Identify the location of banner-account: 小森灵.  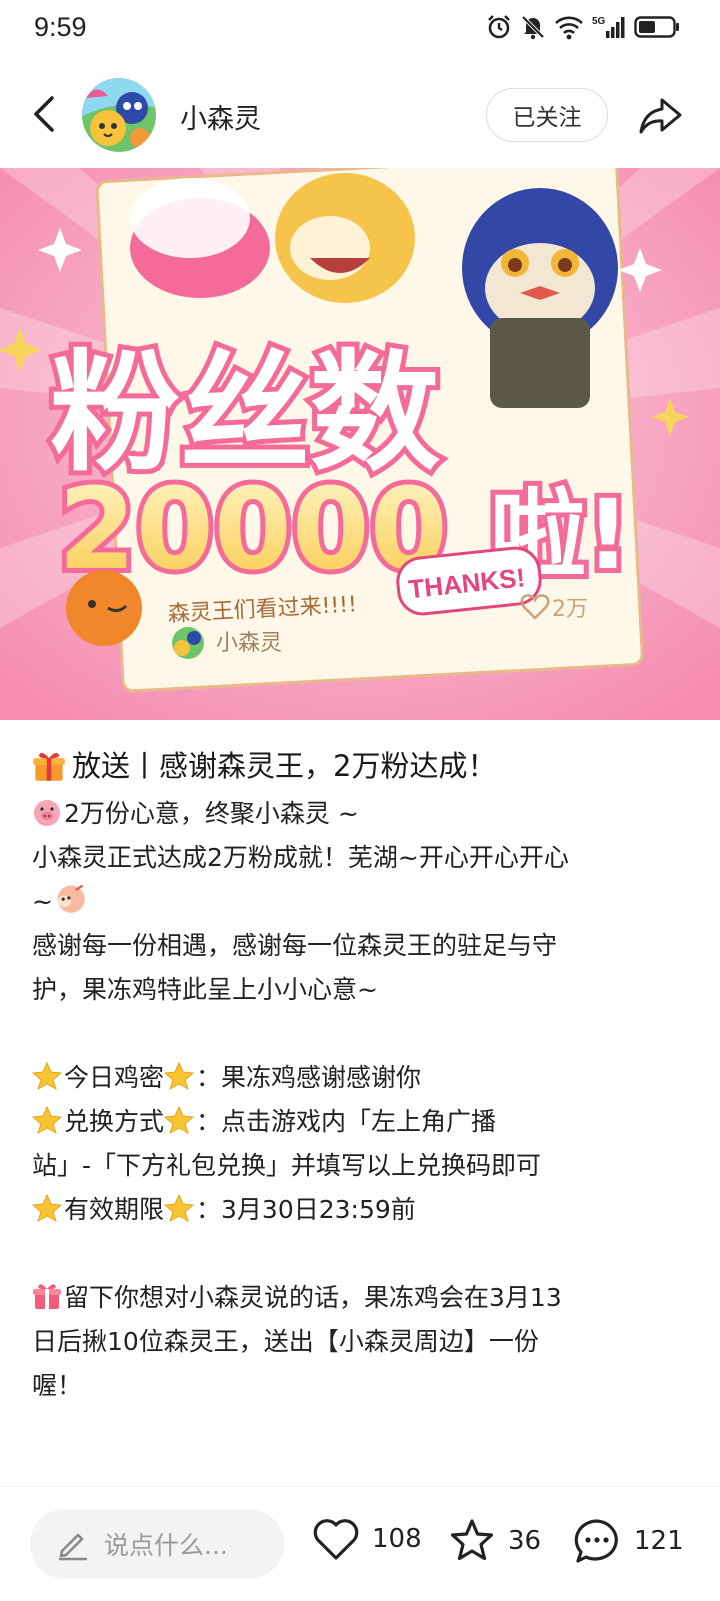
(249, 643).